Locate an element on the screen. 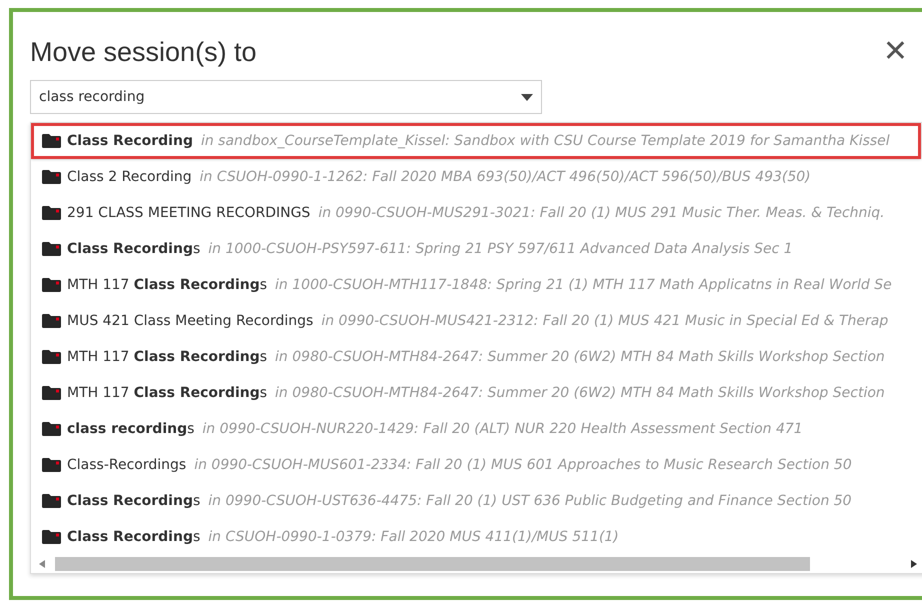 The height and width of the screenshot is (601, 922). result-item: Class Recordings in 0990-CSUOH-UST636-4475: Fall 20 (1) UST 636 Public Budgeting and Finance Section 50 is located at coordinates (476, 501).